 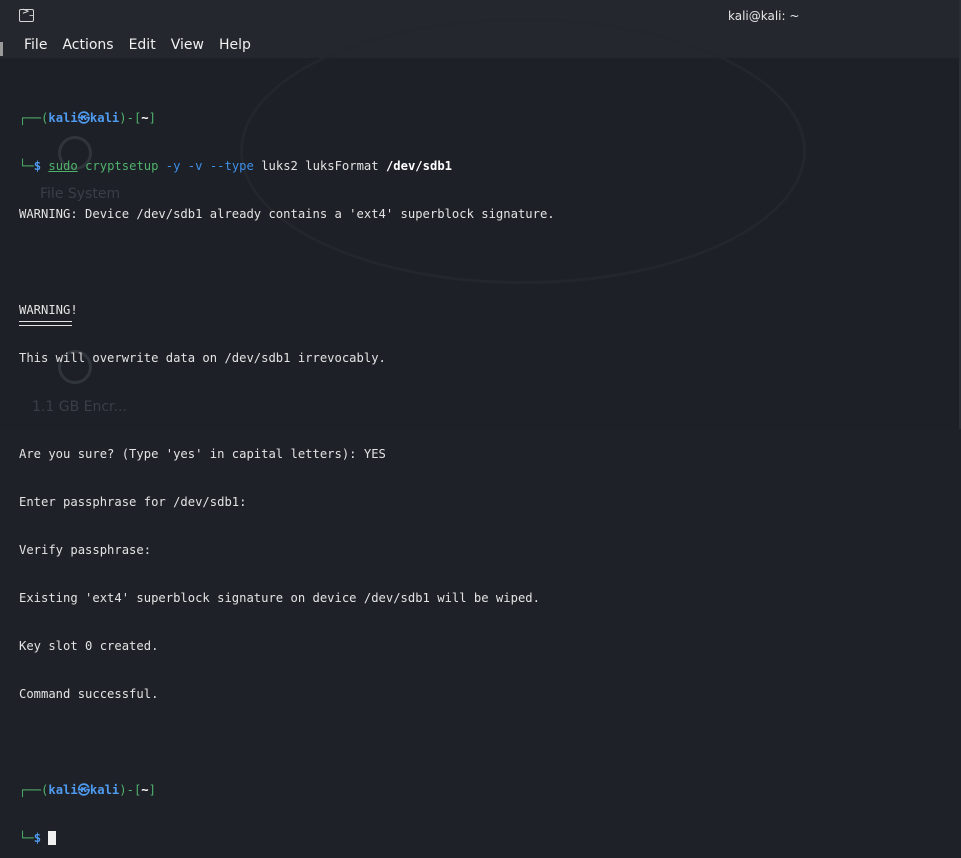 What do you see at coordinates (1, 49) in the screenshot?
I see `window-edge-marker` at bounding box center [1, 49].